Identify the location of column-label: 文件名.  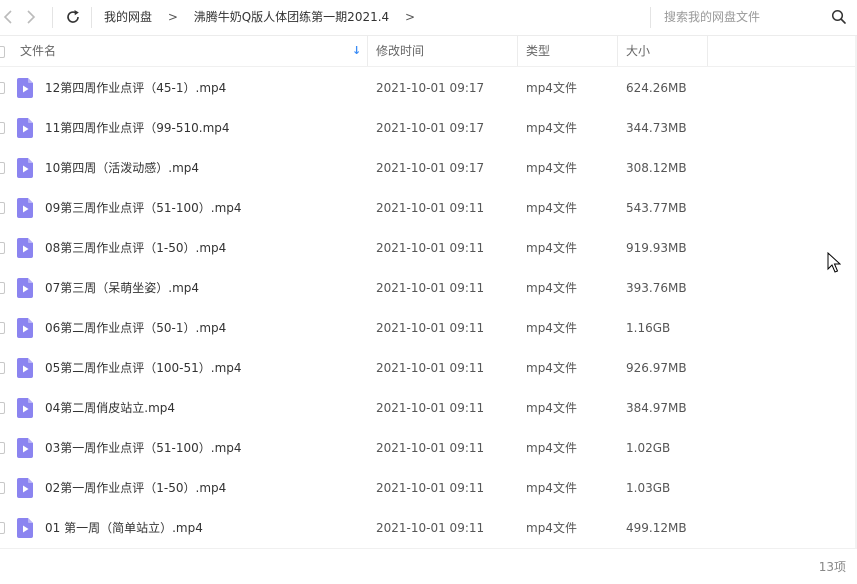
(38, 51).